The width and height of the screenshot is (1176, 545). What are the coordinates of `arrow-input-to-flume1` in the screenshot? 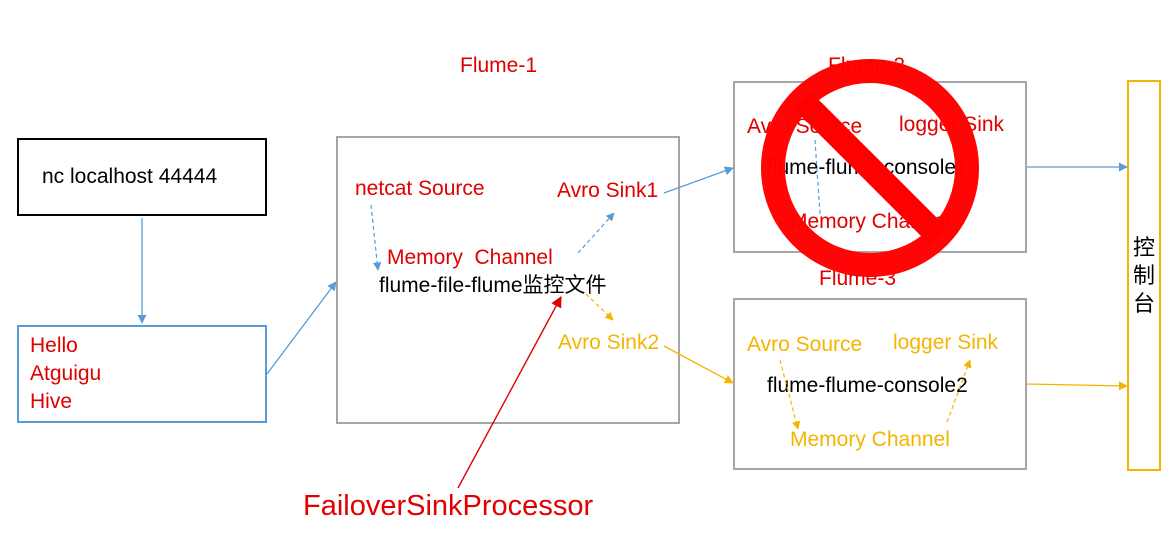 It's located at (301, 328).